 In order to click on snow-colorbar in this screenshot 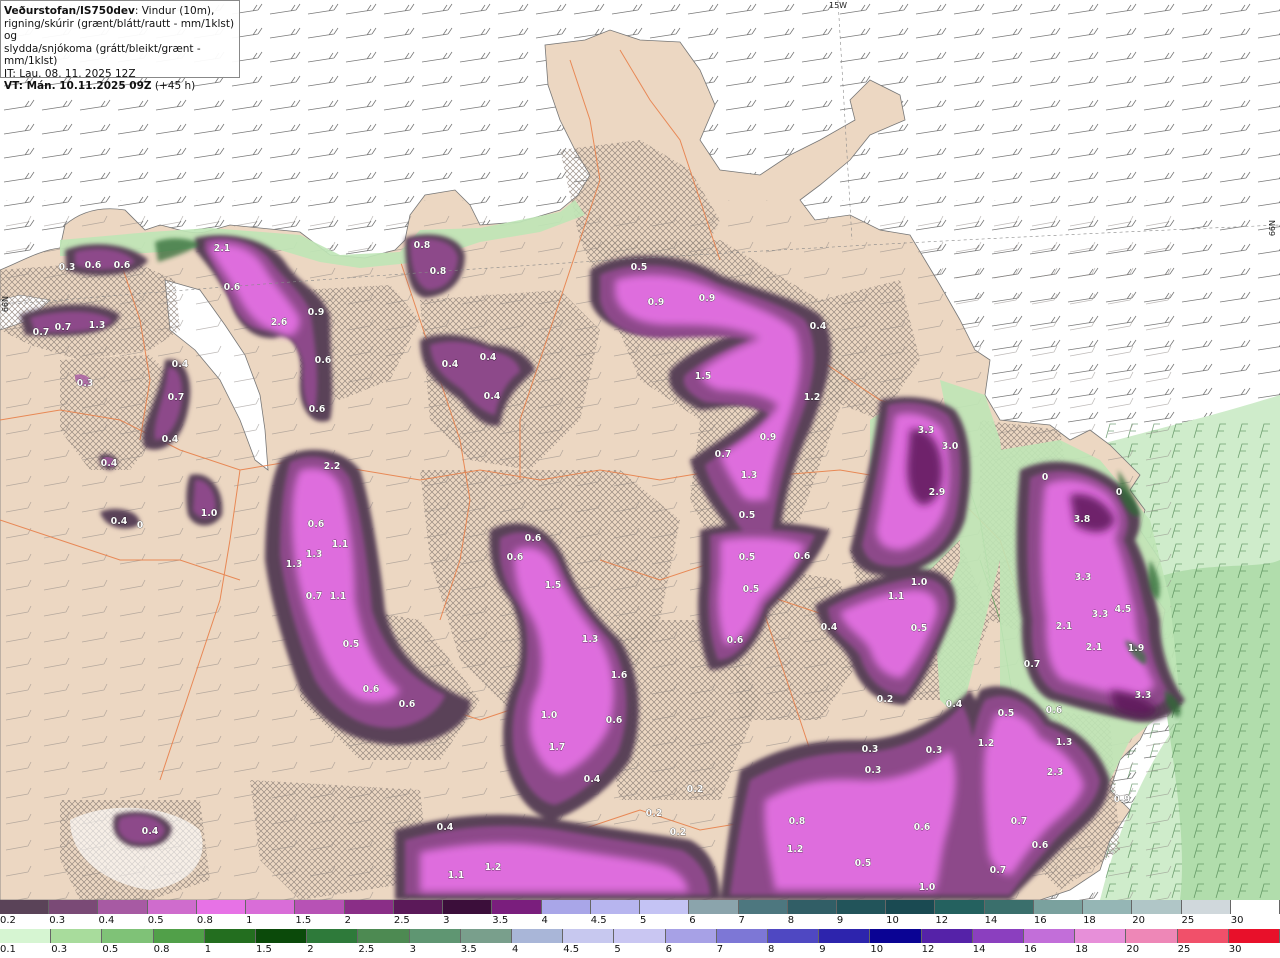, I will do `click(640, 907)`.